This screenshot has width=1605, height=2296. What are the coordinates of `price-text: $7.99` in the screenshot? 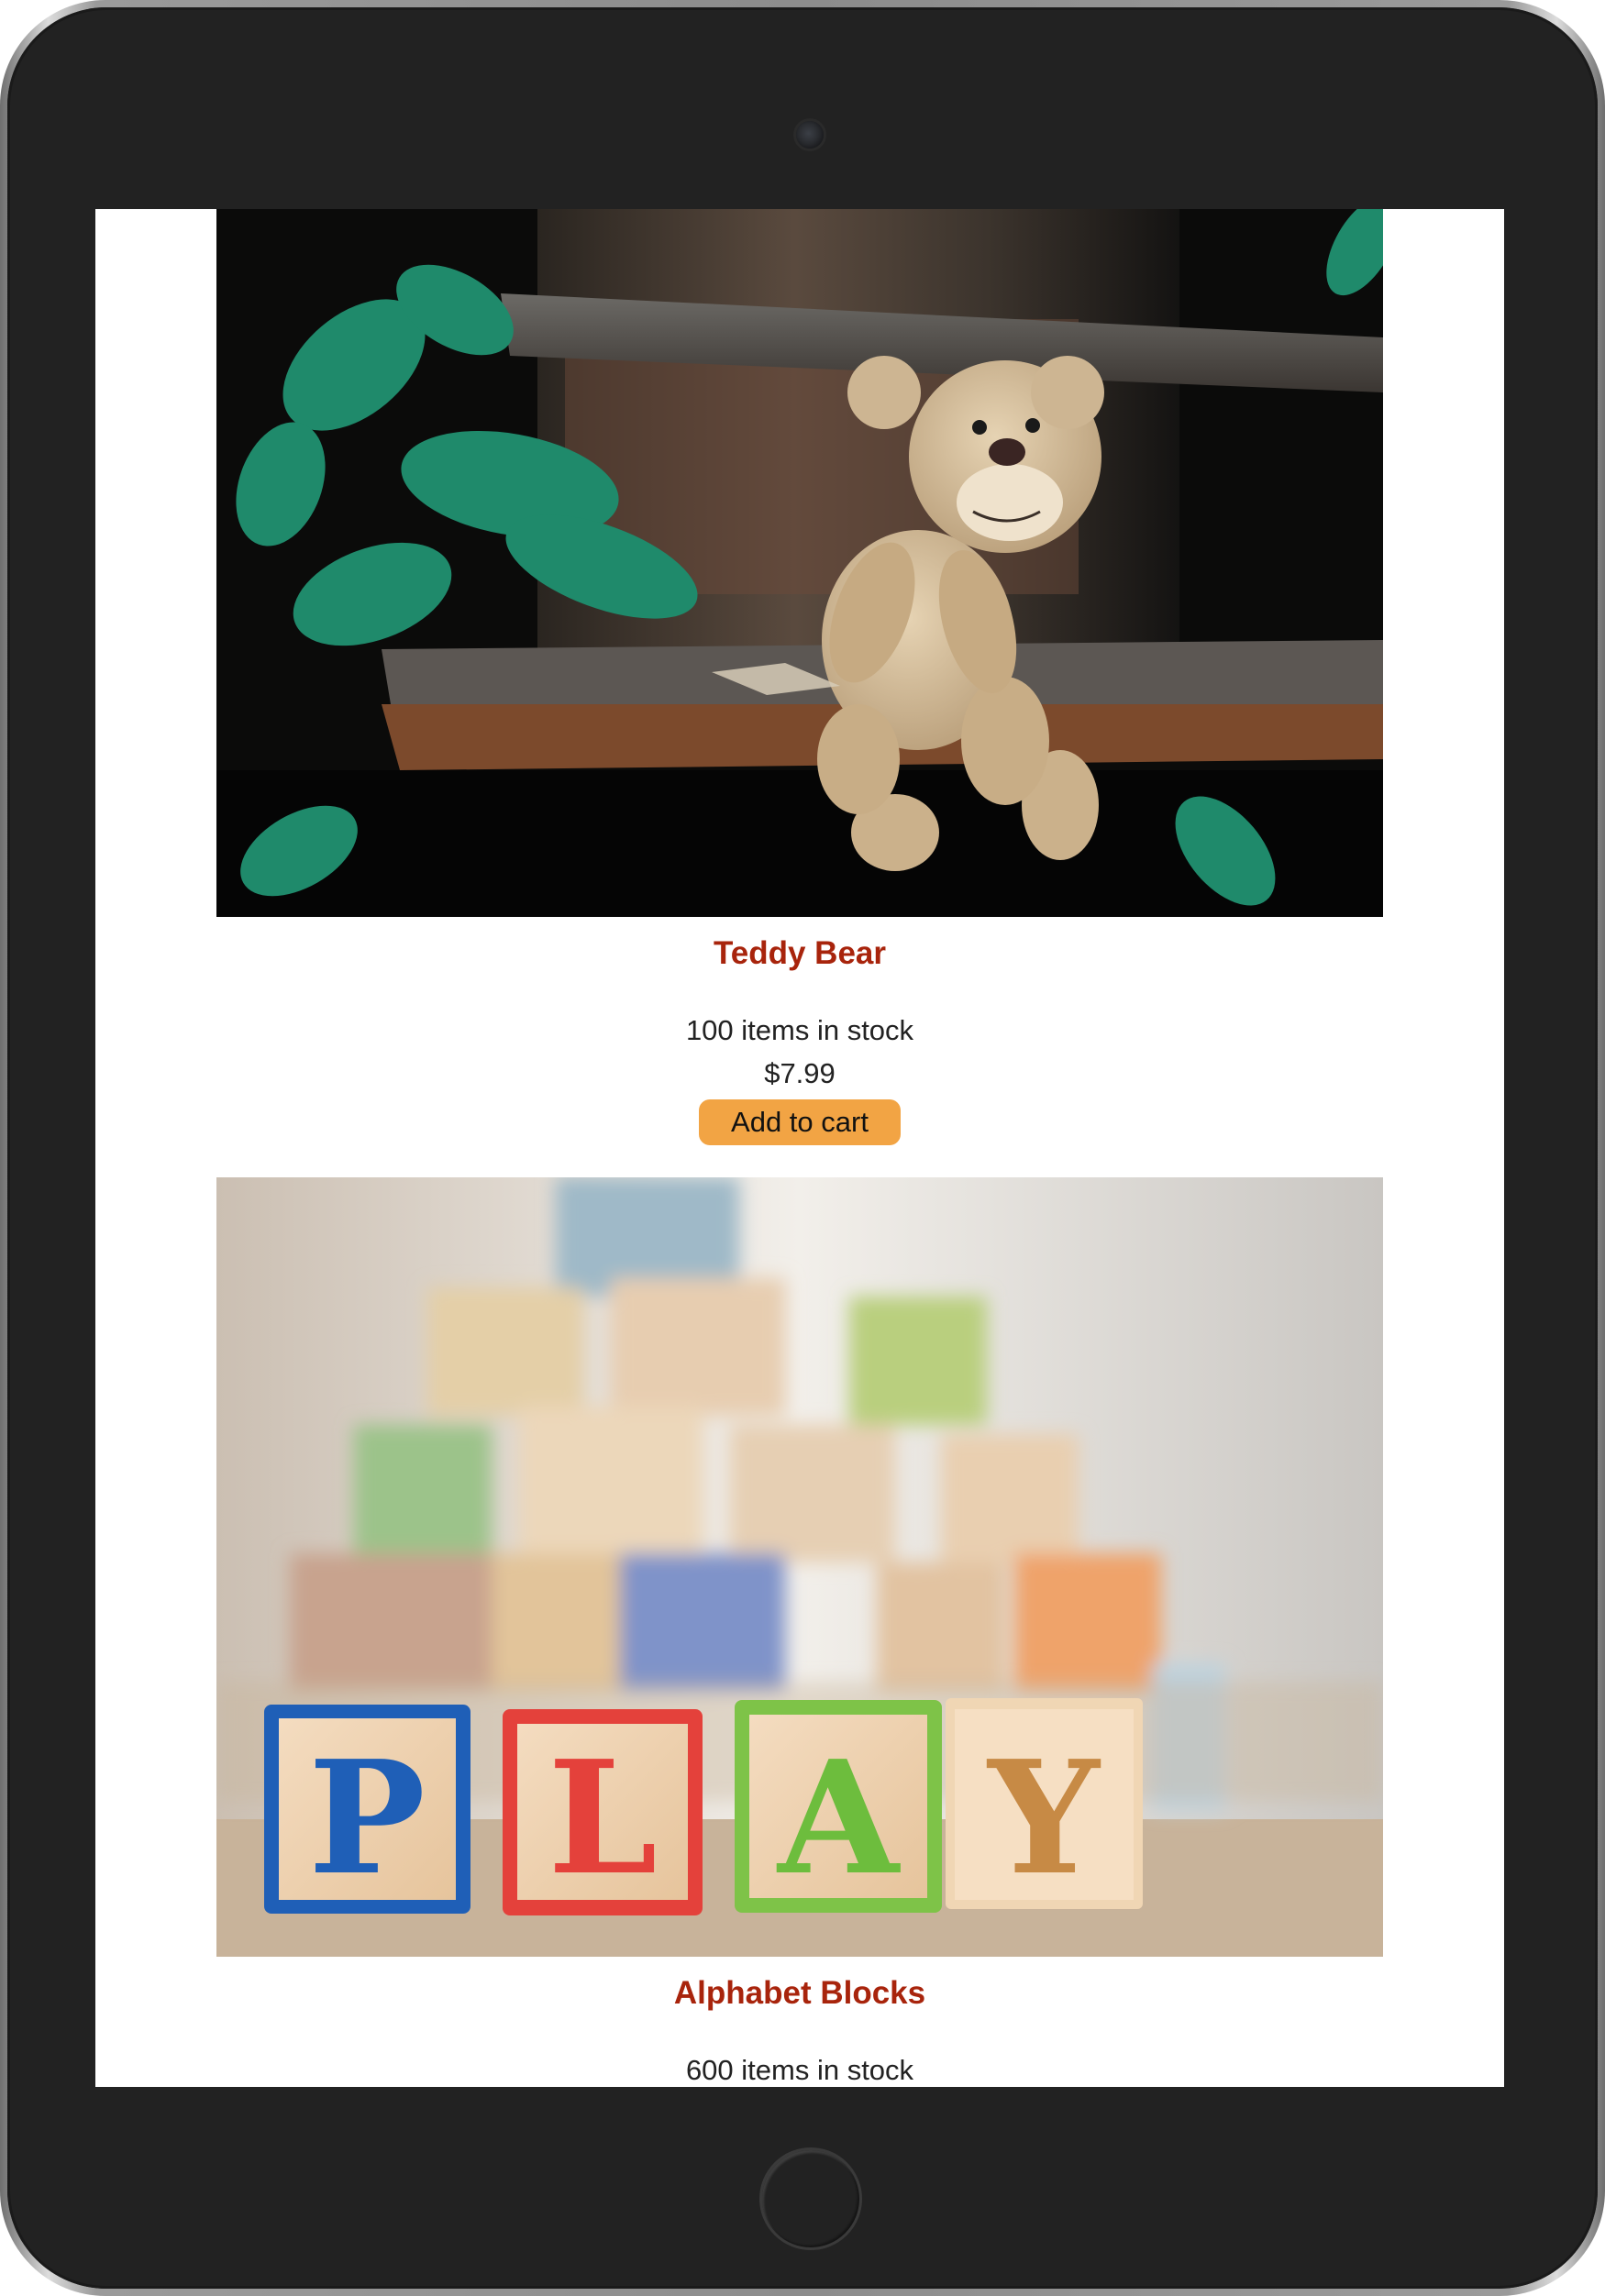 It's located at (800, 1073).